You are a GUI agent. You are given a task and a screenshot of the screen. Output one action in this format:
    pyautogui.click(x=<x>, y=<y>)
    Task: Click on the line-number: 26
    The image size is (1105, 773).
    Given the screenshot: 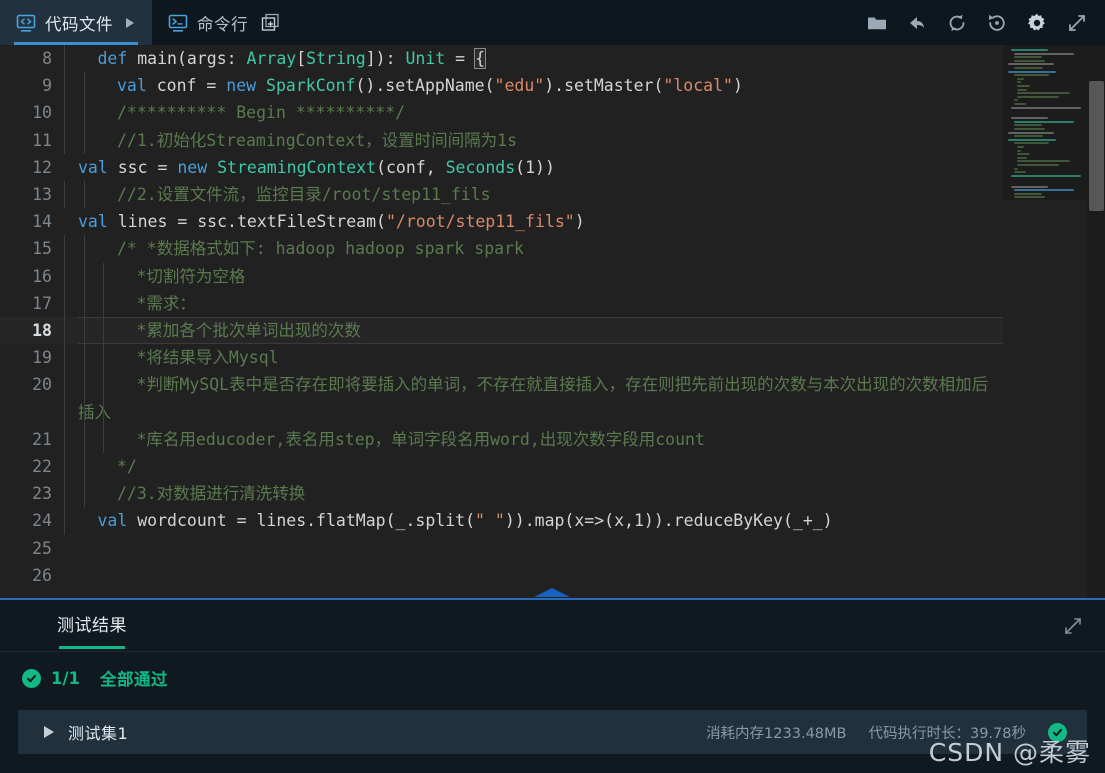 What is the action you would take?
    pyautogui.click(x=42, y=575)
    